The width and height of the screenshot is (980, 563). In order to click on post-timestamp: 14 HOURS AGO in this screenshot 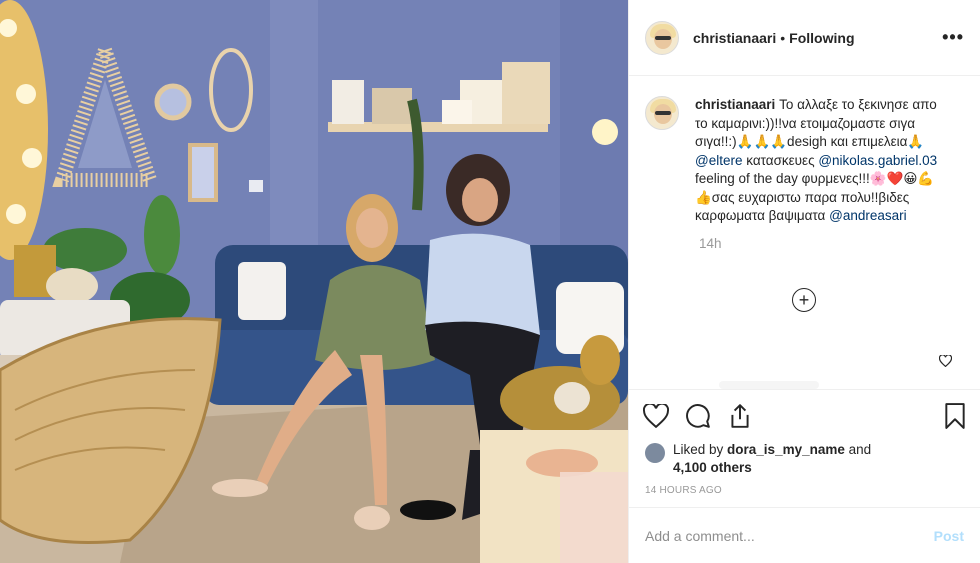, I will do `click(804, 493)`.